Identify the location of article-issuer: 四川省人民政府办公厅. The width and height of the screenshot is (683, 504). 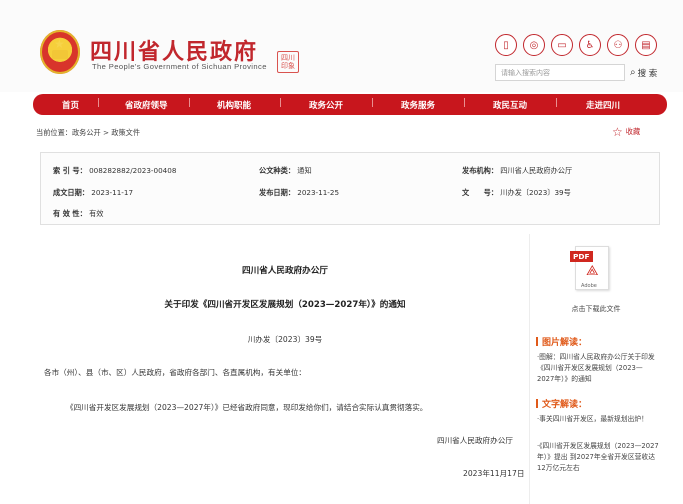
(285, 271).